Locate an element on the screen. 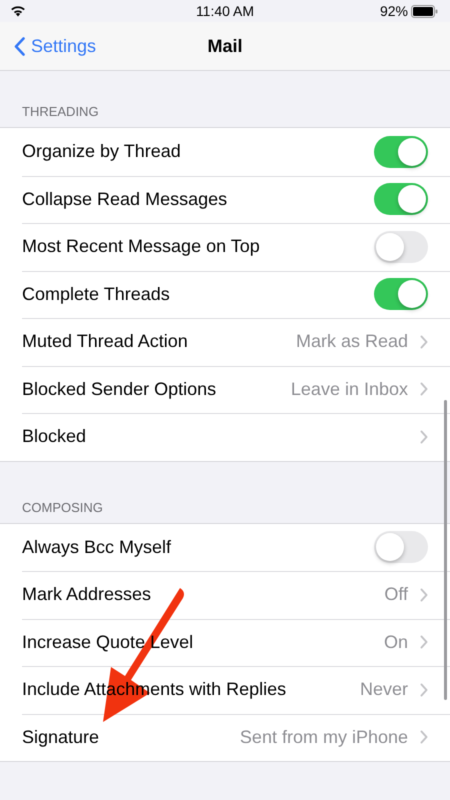  settings-row: Muted Thread Action Mark as Read is located at coordinates (225, 342).